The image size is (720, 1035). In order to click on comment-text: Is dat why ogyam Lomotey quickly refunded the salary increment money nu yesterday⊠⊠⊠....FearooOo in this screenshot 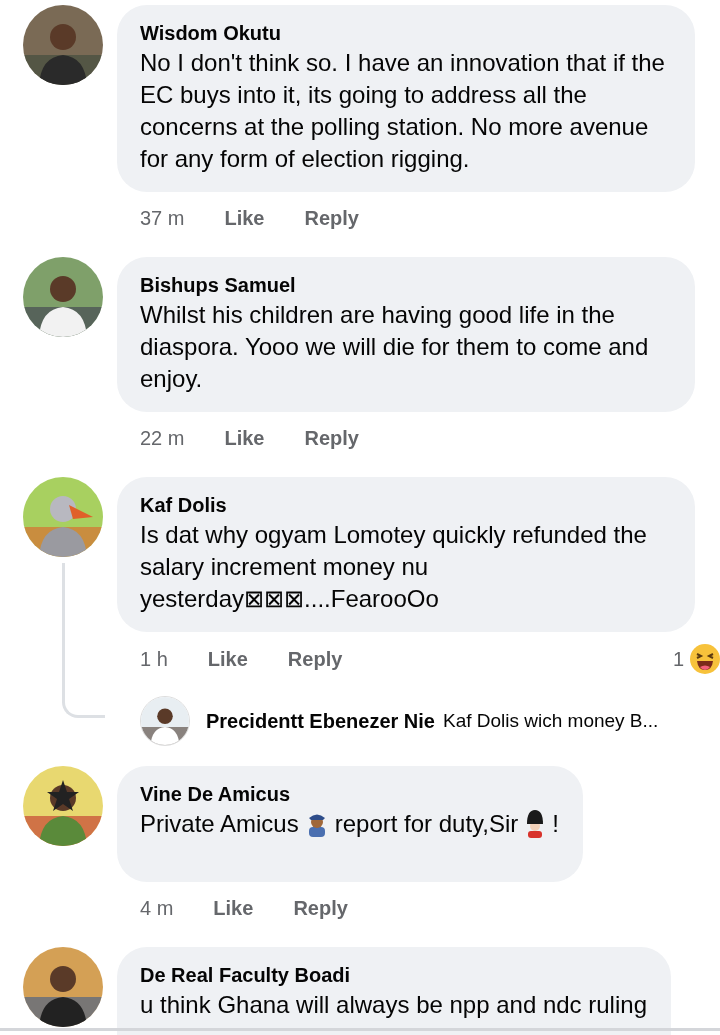, I will do `click(394, 567)`.